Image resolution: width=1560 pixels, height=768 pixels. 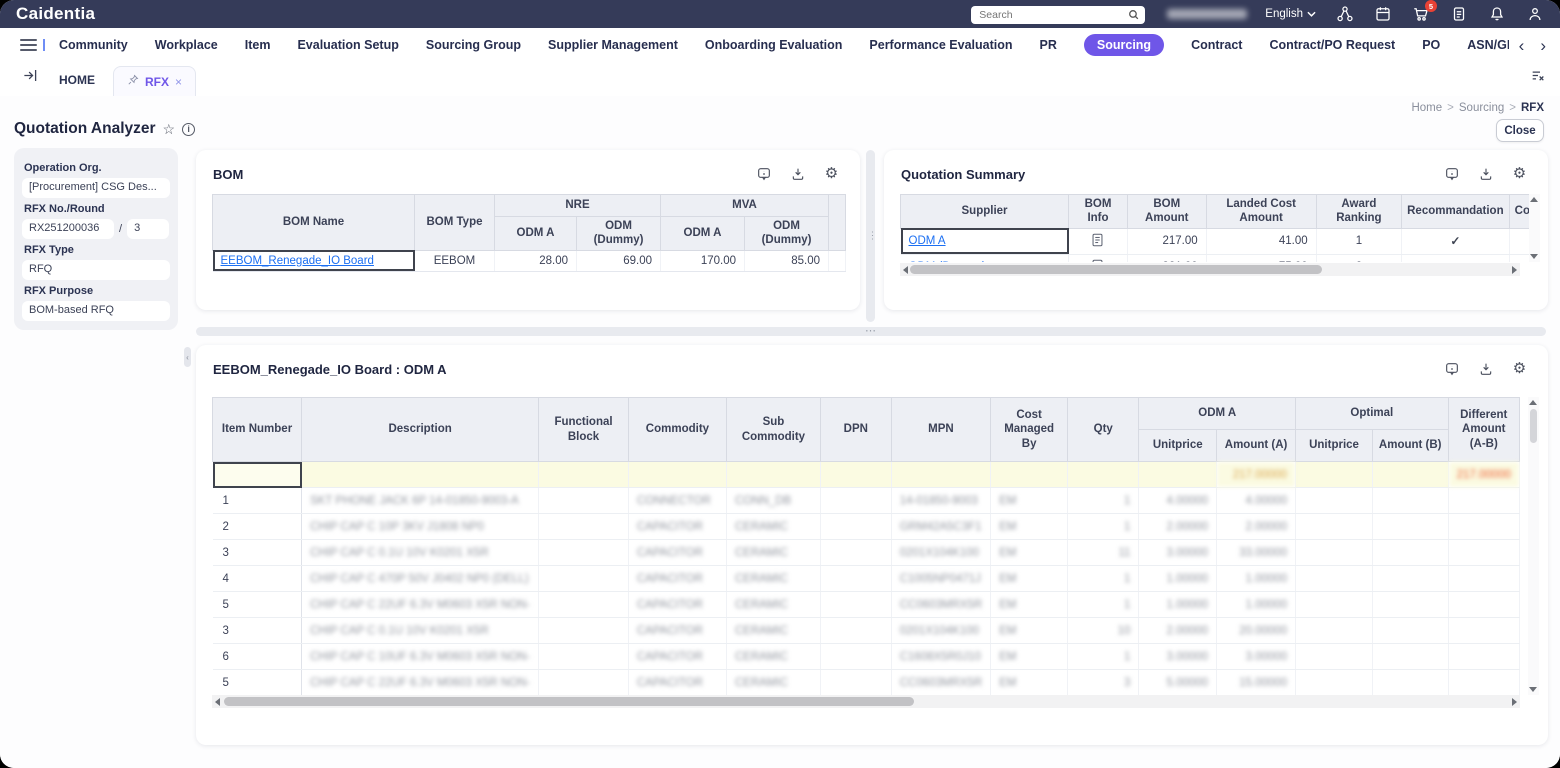 I want to click on col-award-ranking: Award Ranking, so click(x=1359, y=211).